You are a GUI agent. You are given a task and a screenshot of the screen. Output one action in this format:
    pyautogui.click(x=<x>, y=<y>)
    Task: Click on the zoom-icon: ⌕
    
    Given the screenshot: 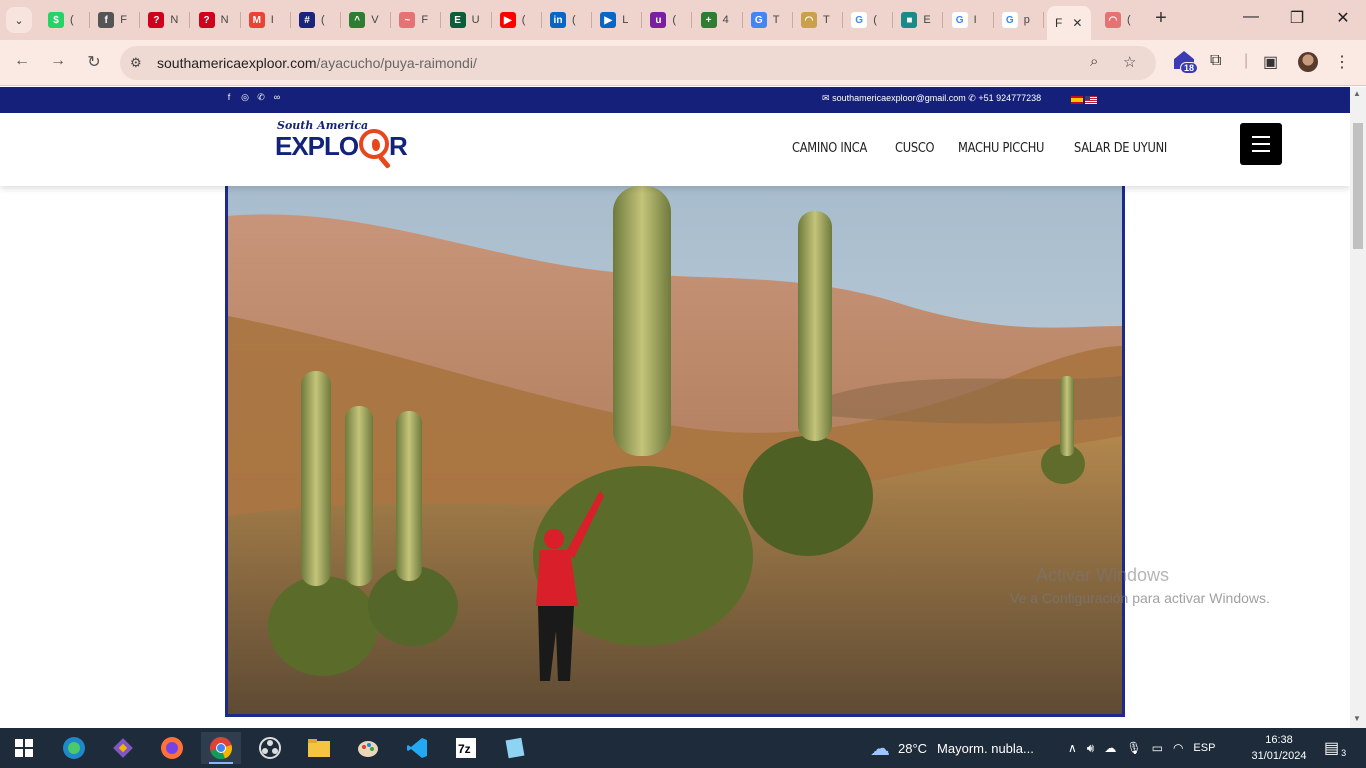 What is the action you would take?
    pyautogui.click(x=1094, y=61)
    